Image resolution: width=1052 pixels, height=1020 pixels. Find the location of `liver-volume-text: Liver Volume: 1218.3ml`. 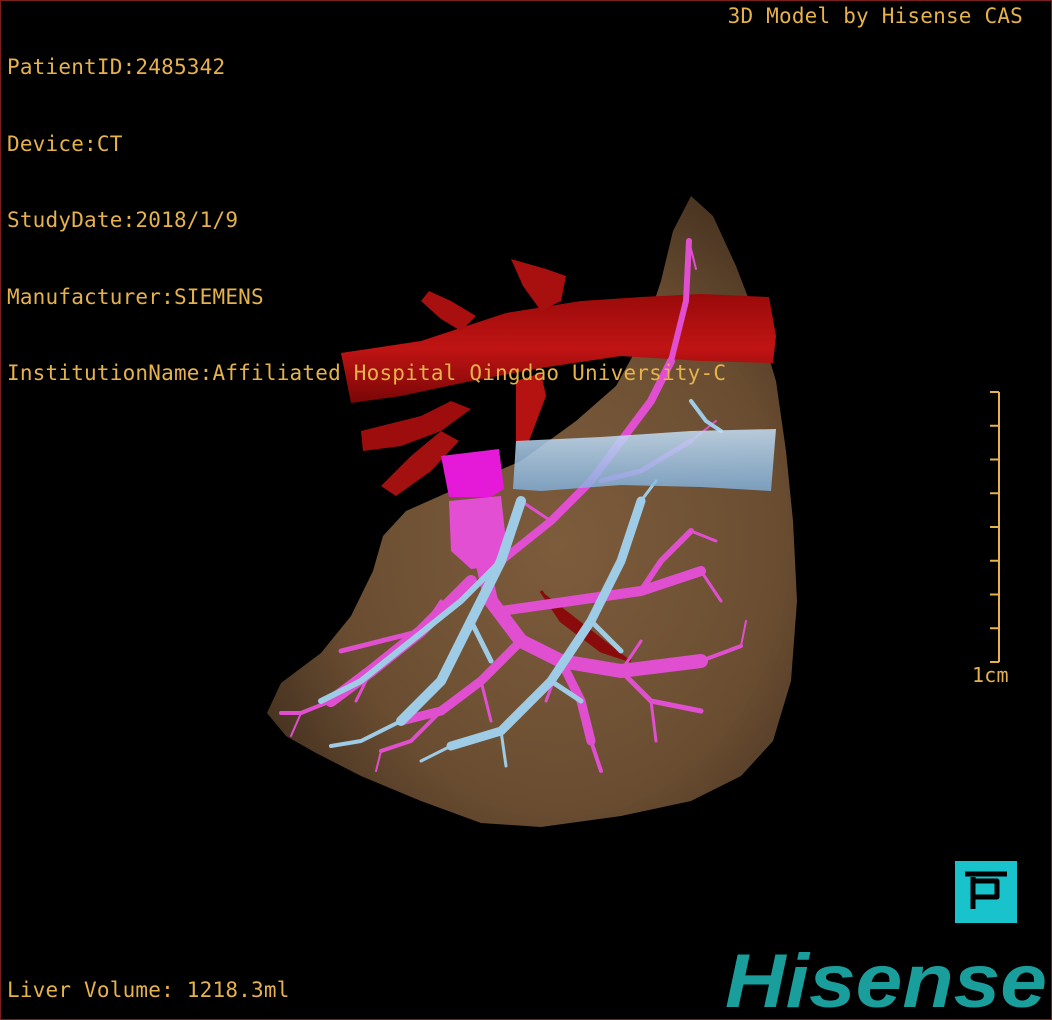

liver-volume-text: Liver Volume: 1218.3ml is located at coordinates (148, 990).